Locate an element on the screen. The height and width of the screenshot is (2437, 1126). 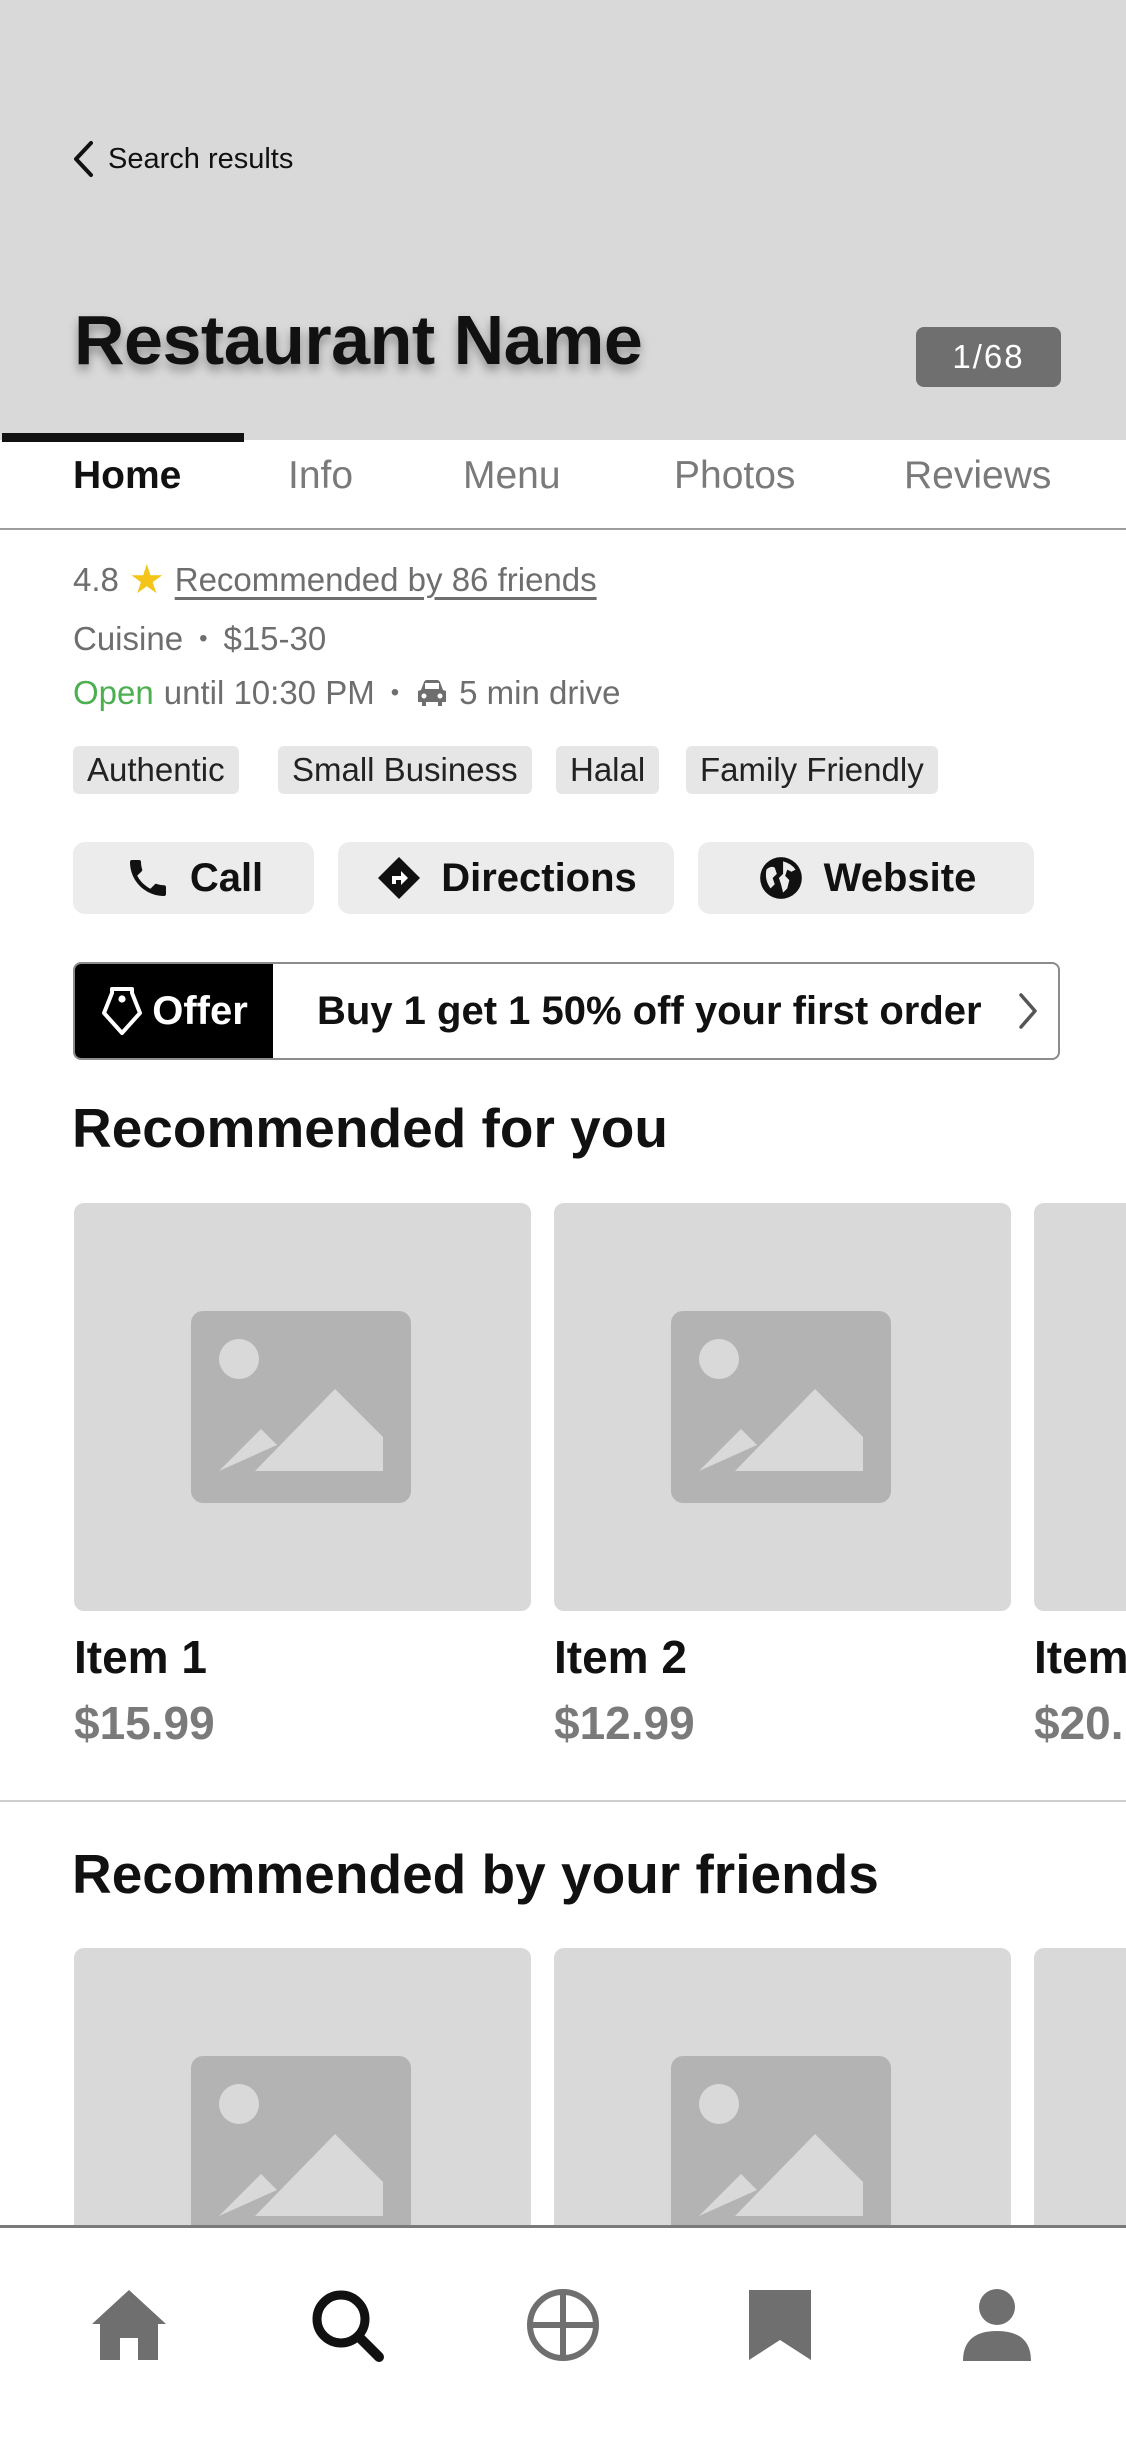
restaurant-title: Restaurant Name is located at coordinates (358, 340).